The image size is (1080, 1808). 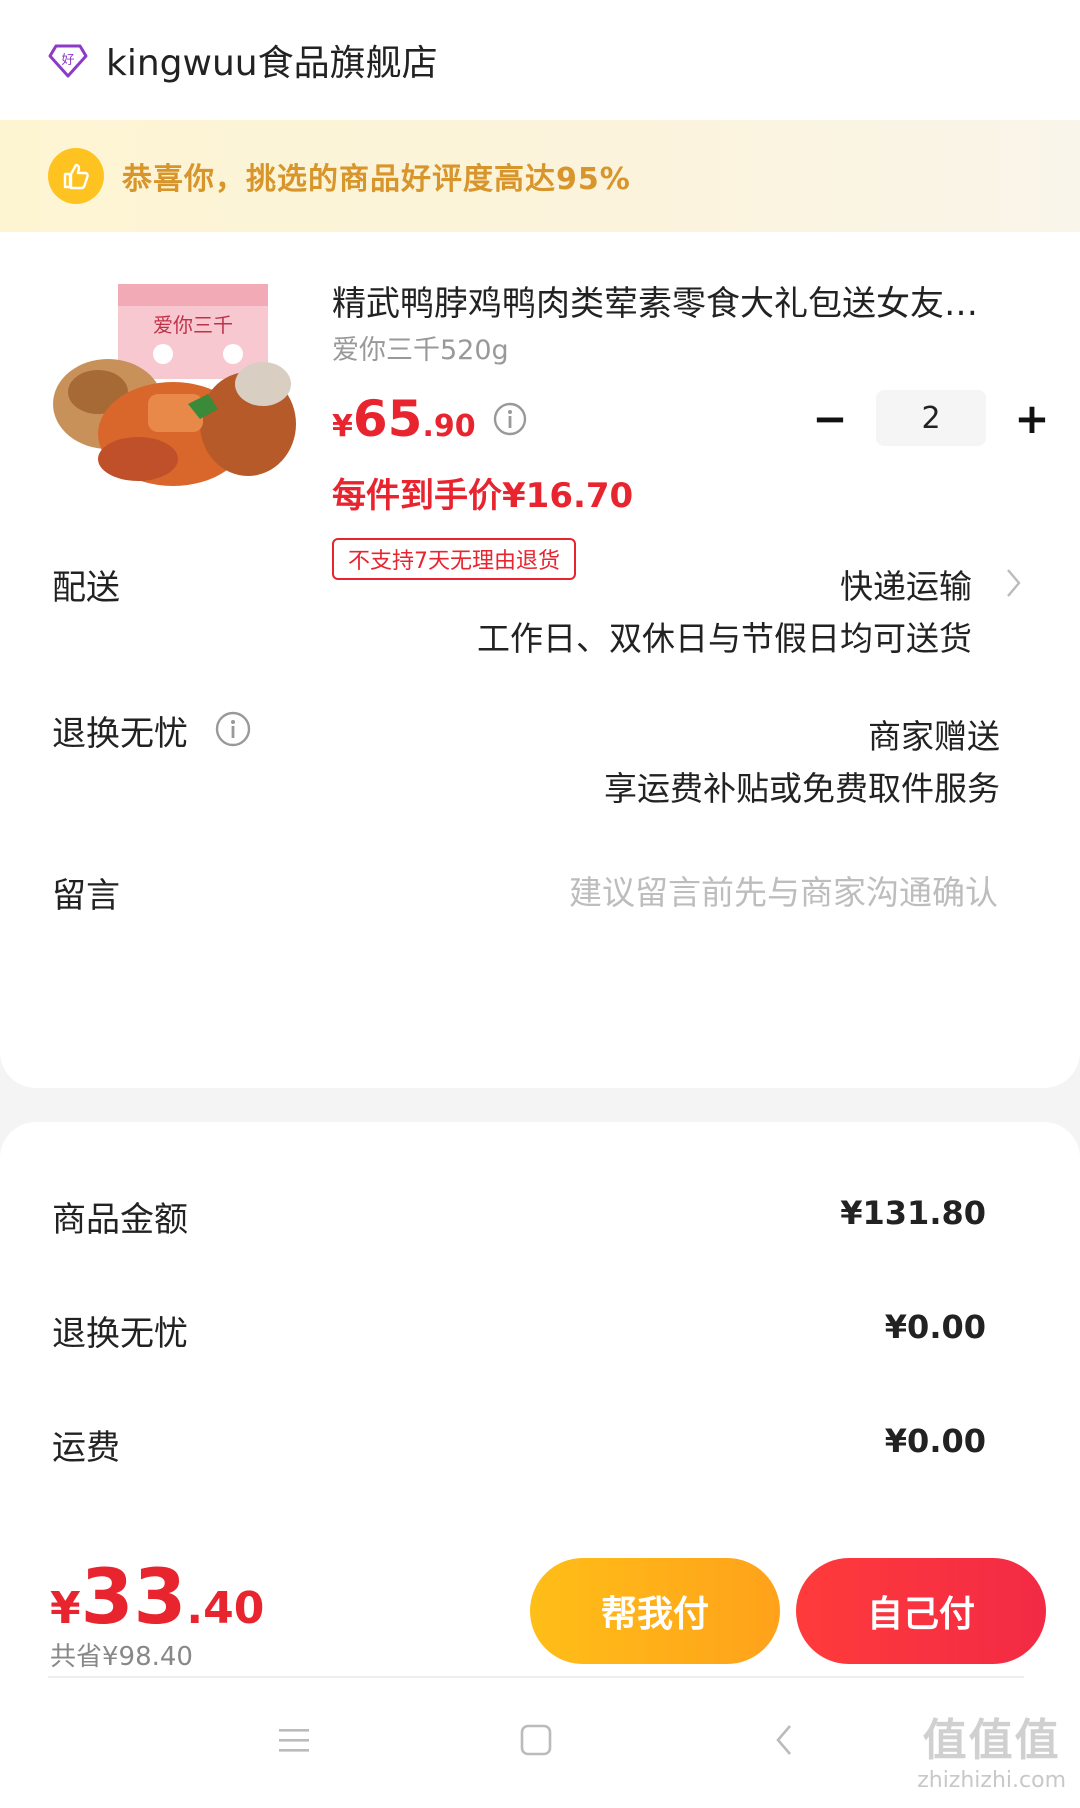 I want to click on diamond-good-icon: 好, so click(x=68, y=61).